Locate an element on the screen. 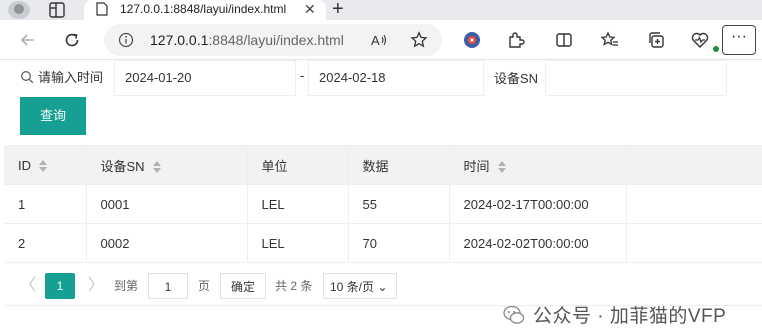 The width and height of the screenshot is (762, 328). search-icon is located at coordinates (27, 76).